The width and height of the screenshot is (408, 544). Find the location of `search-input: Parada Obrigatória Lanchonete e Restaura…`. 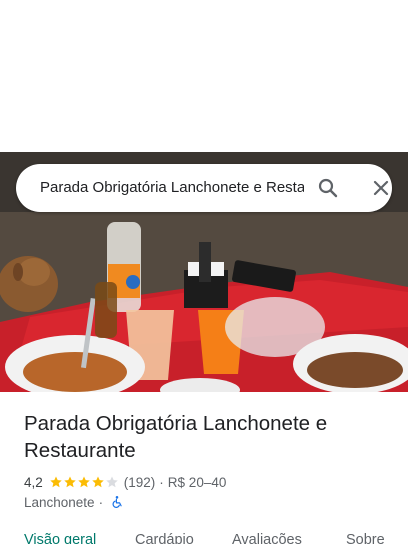

search-input: Parada Obrigatória Lanchonete e Restaura… is located at coordinates (172, 188).